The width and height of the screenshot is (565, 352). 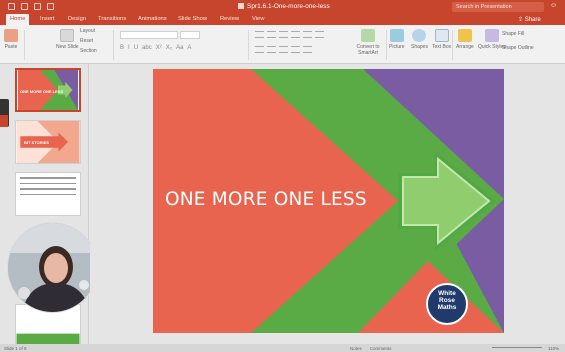 I want to click on shapes-icon, so click(x=419, y=35).